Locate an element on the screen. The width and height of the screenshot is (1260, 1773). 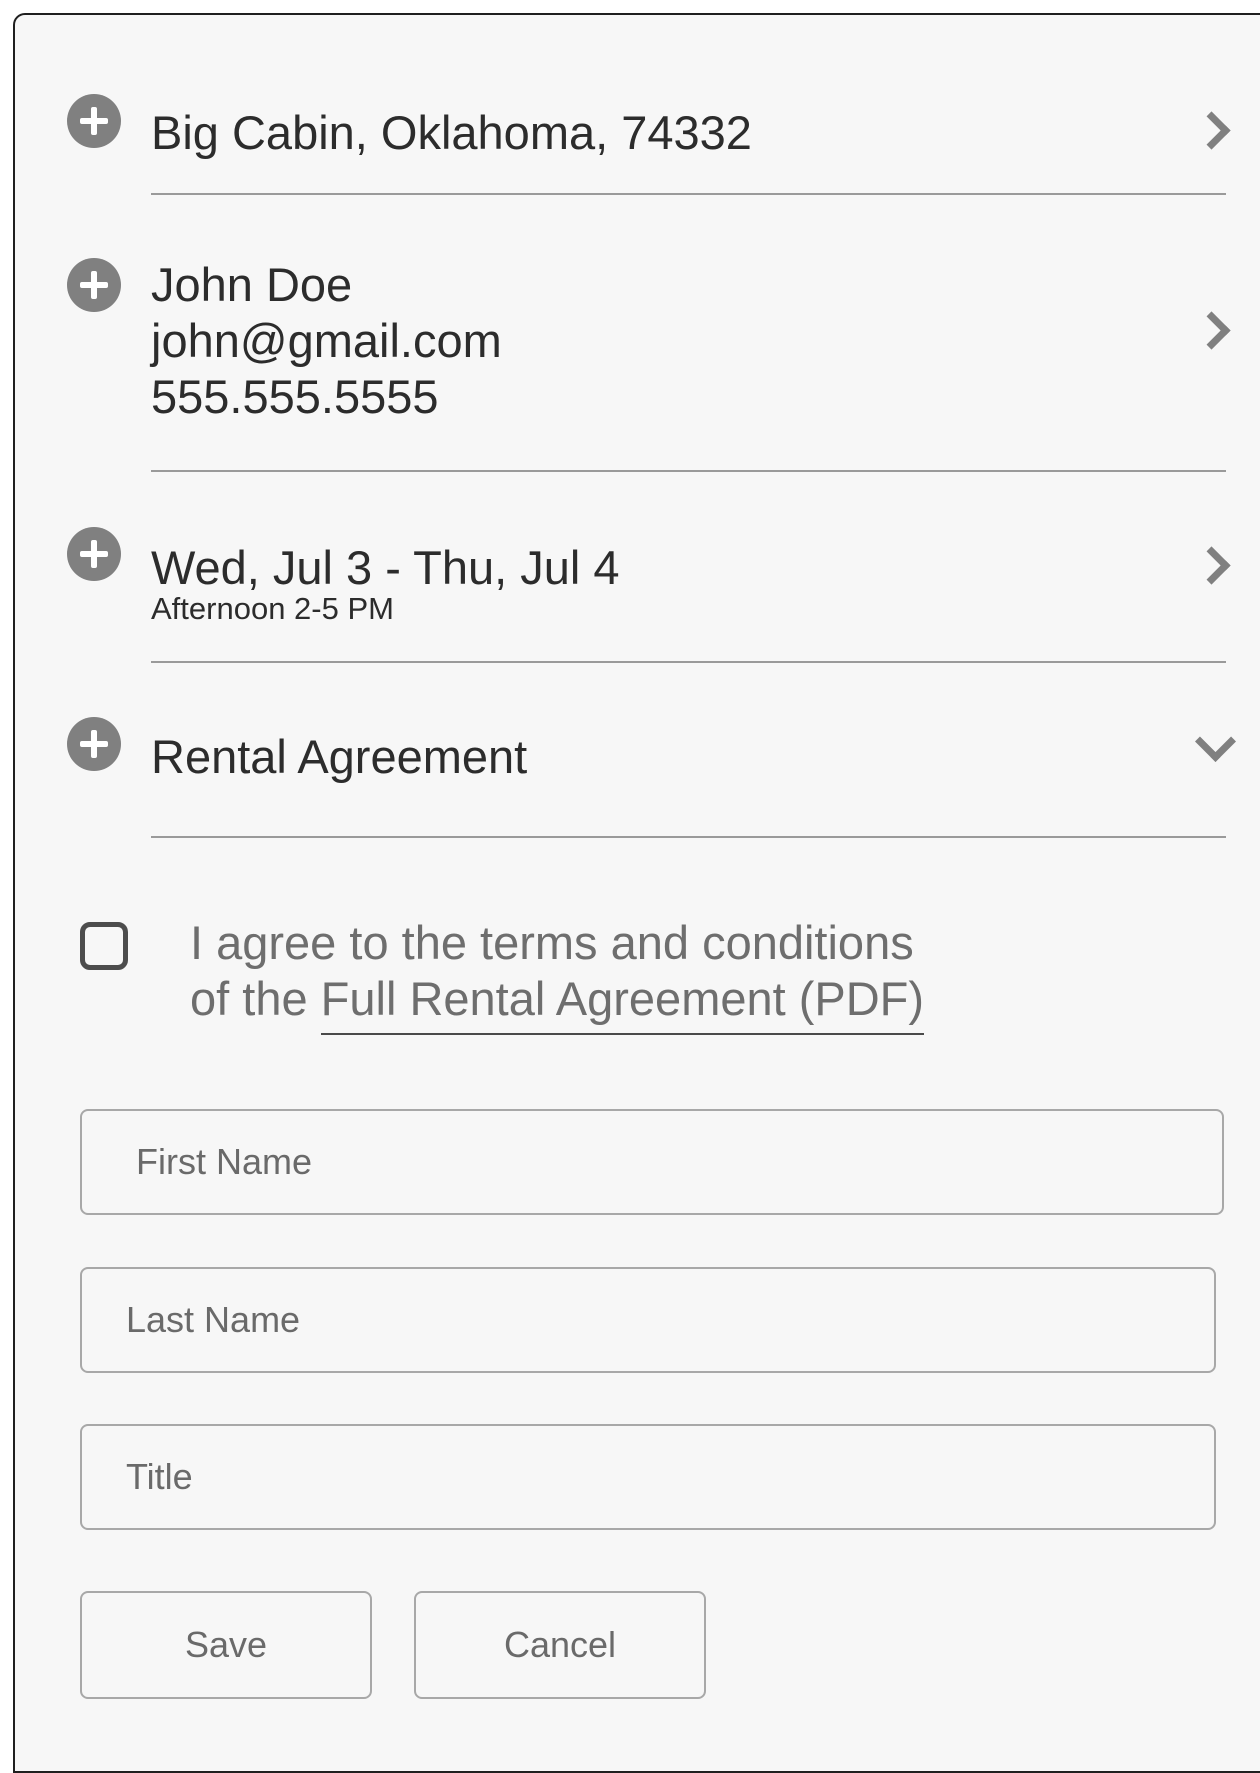
contact-email: john@gmail.com is located at coordinates (326, 340).